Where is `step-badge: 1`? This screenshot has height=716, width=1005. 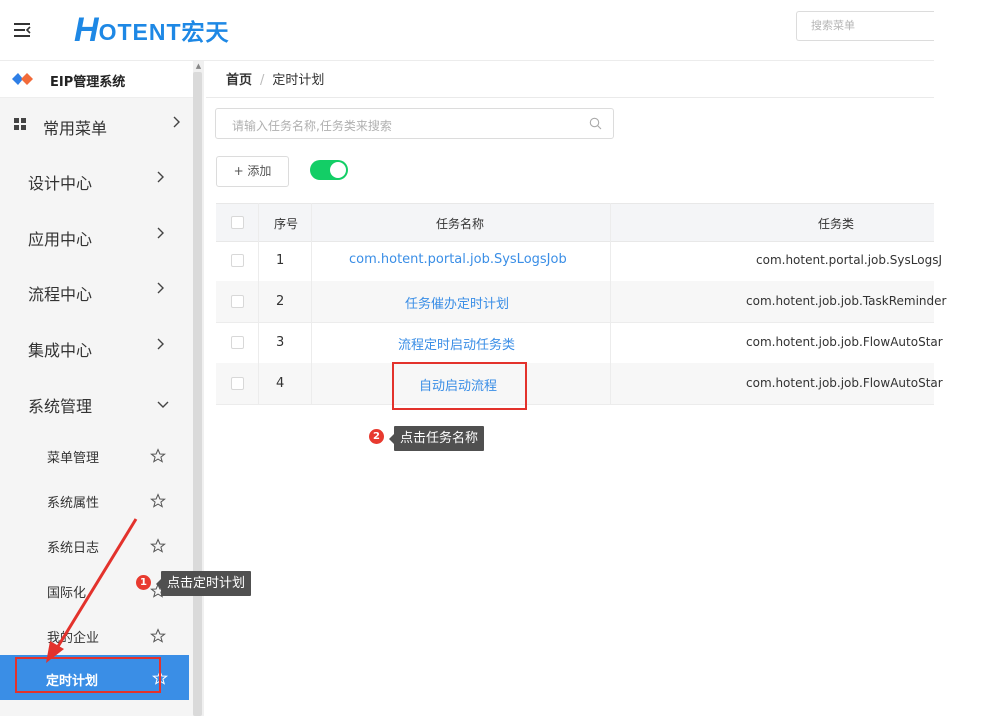
step-badge: 1 is located at coordinates (143, 582).